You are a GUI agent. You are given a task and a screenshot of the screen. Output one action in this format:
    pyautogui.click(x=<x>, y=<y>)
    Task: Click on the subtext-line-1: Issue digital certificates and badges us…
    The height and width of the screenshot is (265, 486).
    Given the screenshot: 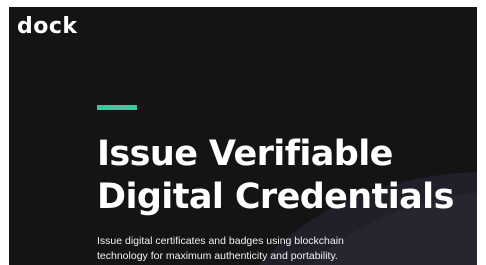 What is the action you would take?
    pyautogui.click(x=220, y=241)
    